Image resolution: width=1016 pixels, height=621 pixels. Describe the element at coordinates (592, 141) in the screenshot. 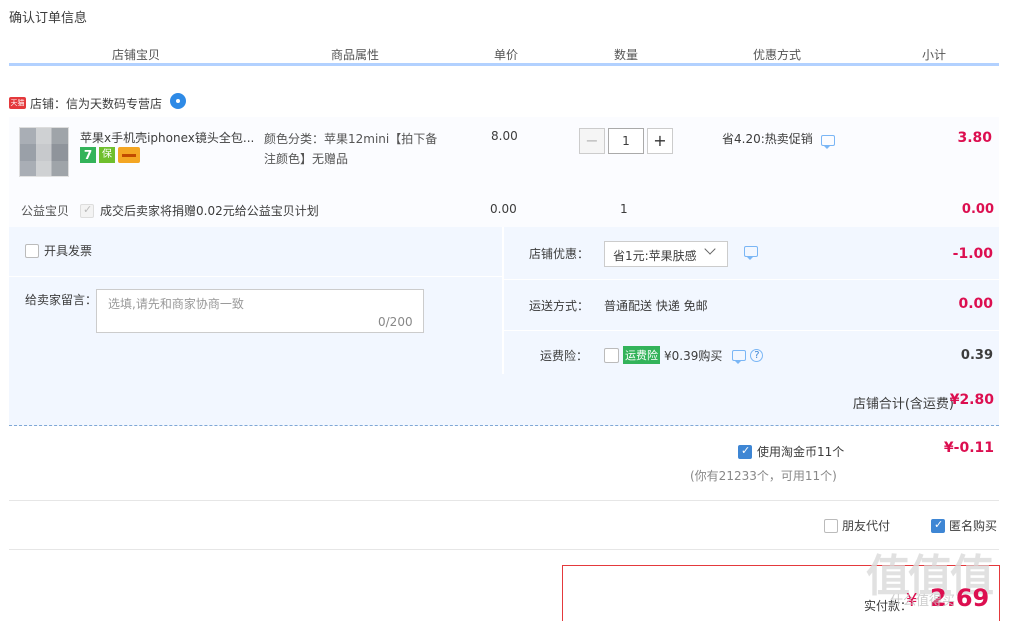

I see `qty-decrease-button: −` at that location.